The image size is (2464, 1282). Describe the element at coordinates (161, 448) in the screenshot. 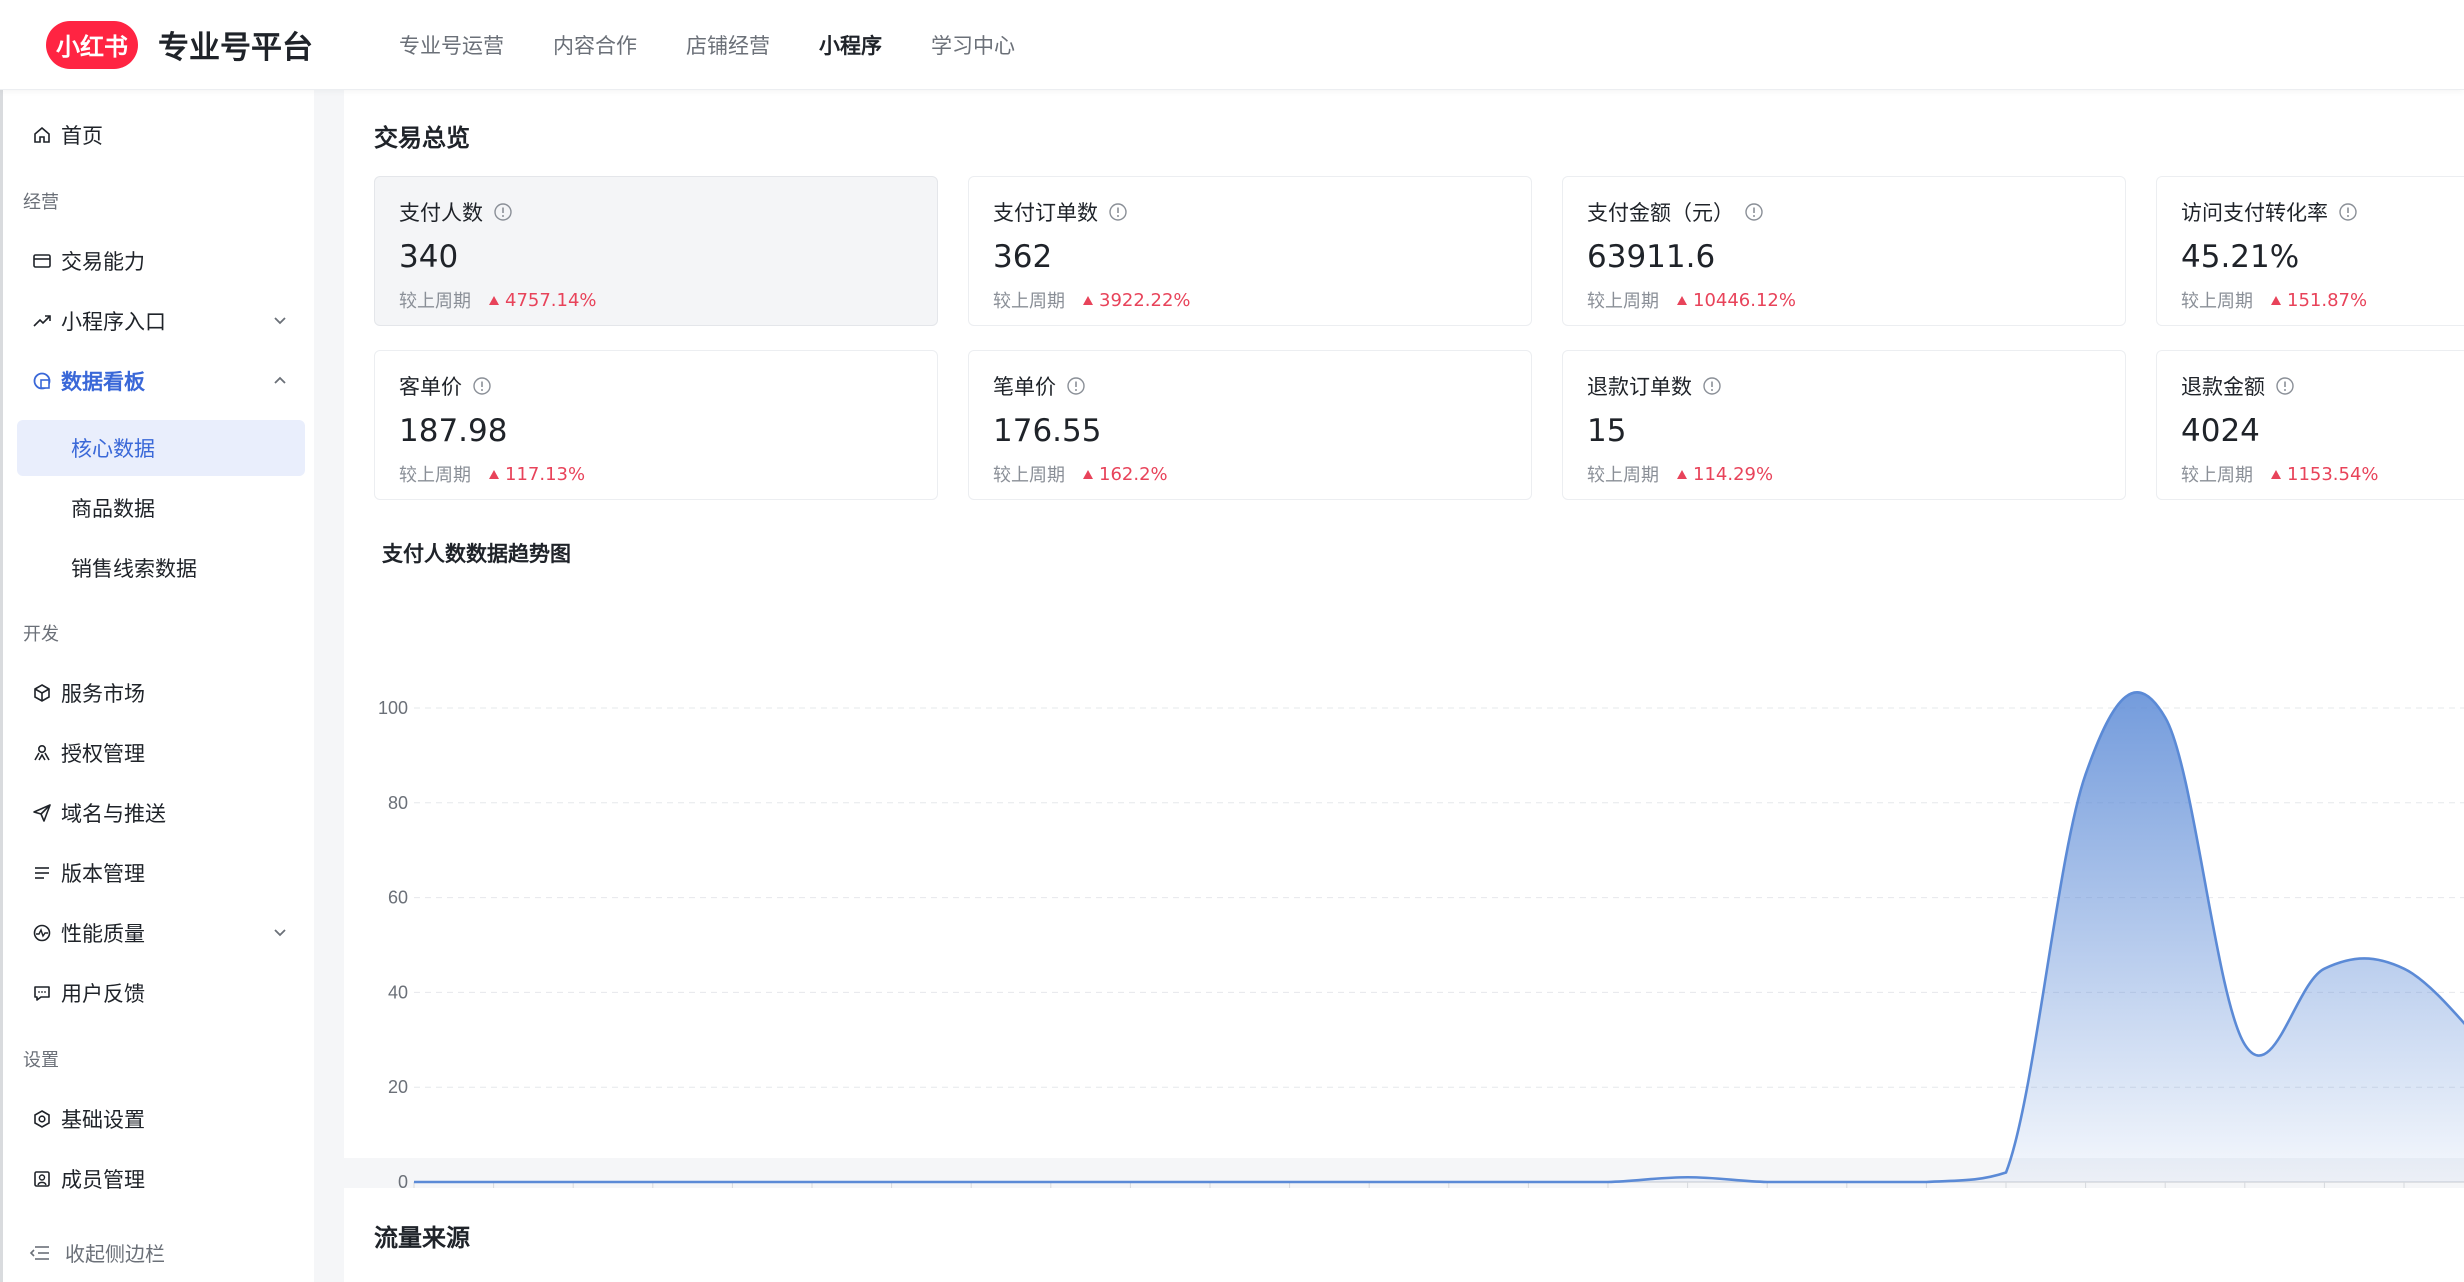

I see `sidebar-subitem-core-data: 核心数据` at that location.